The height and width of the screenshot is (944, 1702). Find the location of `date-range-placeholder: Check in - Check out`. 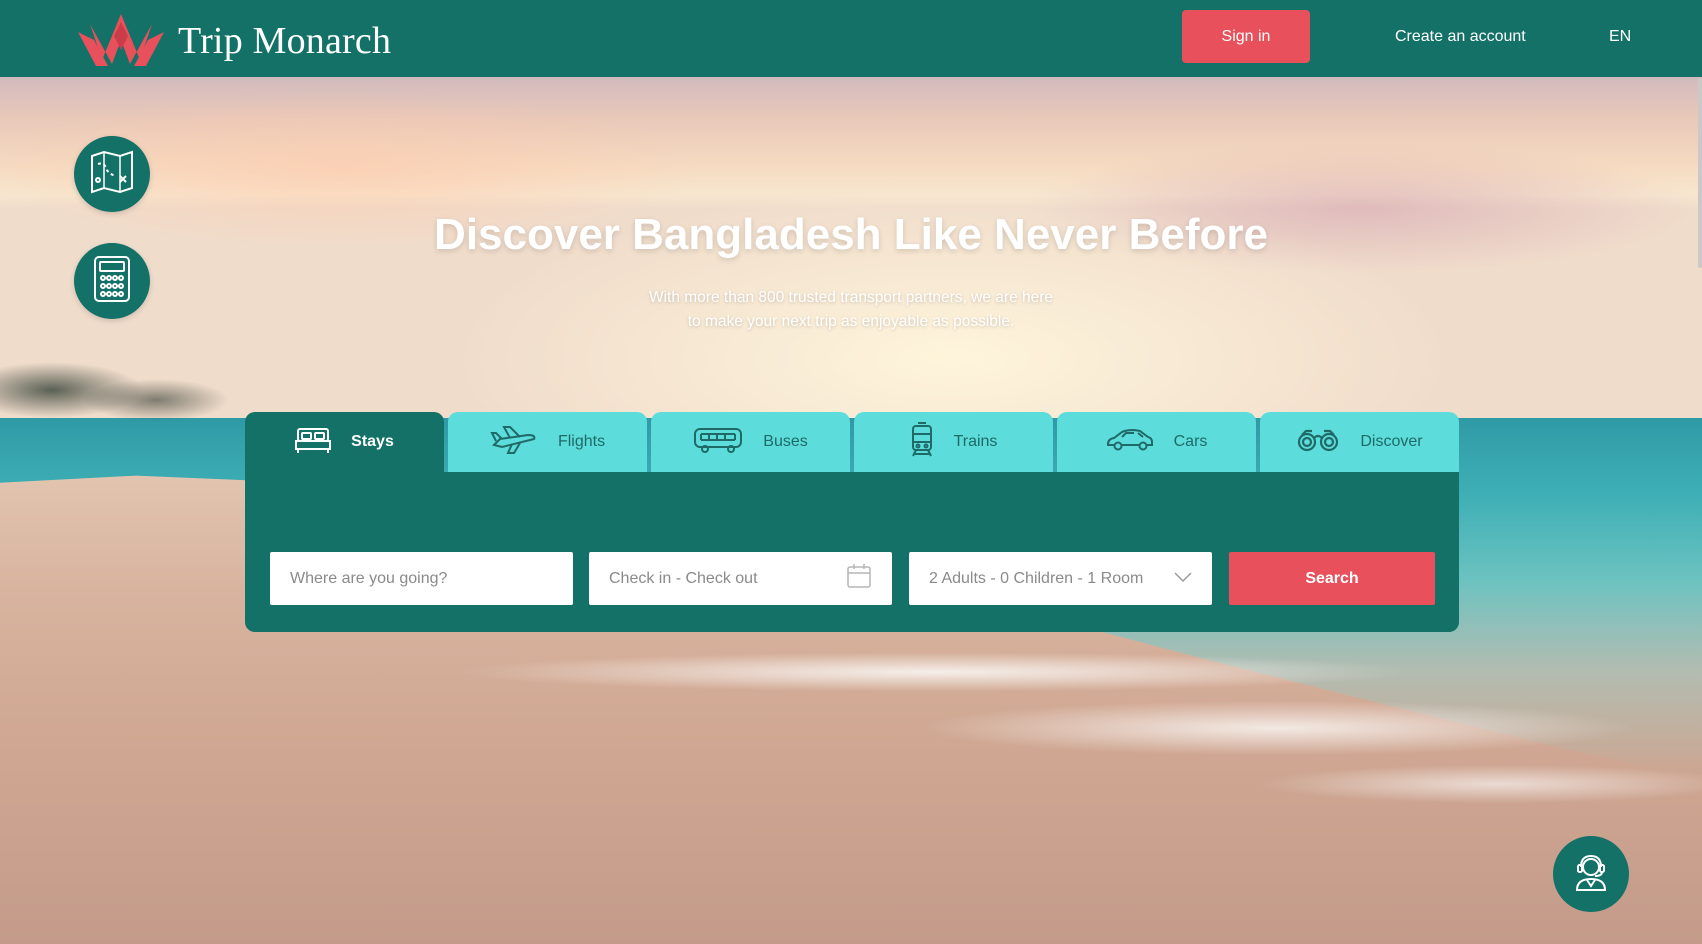

date-range-placeholder: Check in - Check out is located at coordinates (683, 578).